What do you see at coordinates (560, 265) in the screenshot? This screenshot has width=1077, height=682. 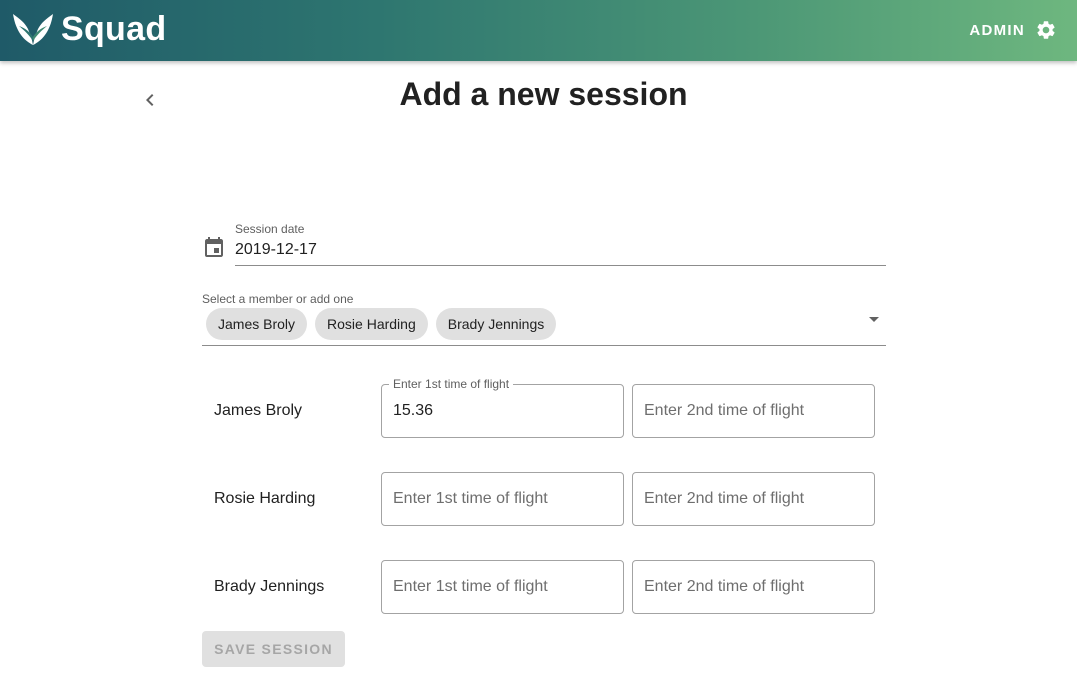 I see `session-date-underline` at bounding box center [560, 265].